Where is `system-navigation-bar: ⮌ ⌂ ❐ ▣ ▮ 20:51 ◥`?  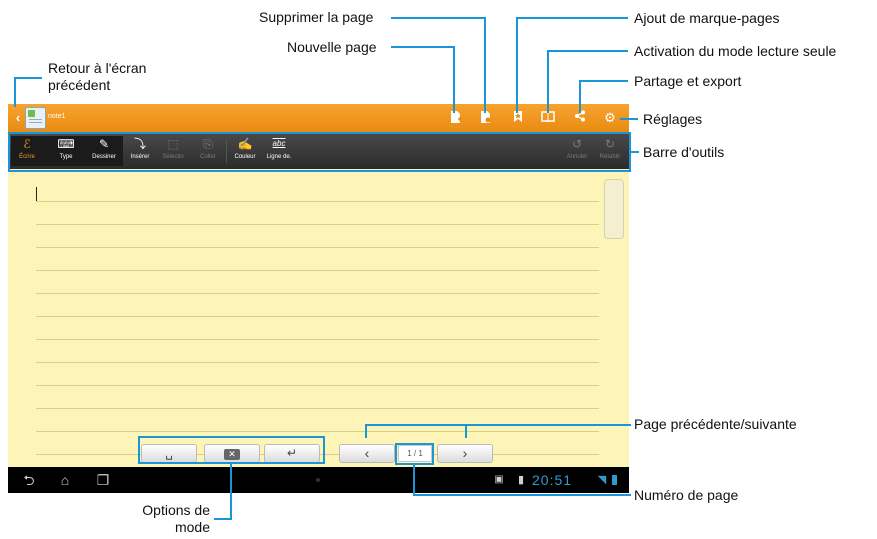
system-navigation-bar: ⮌ ⌂ ❐ ▣ ▮ 20:51 ◥ is located at coordinates (318, 480).